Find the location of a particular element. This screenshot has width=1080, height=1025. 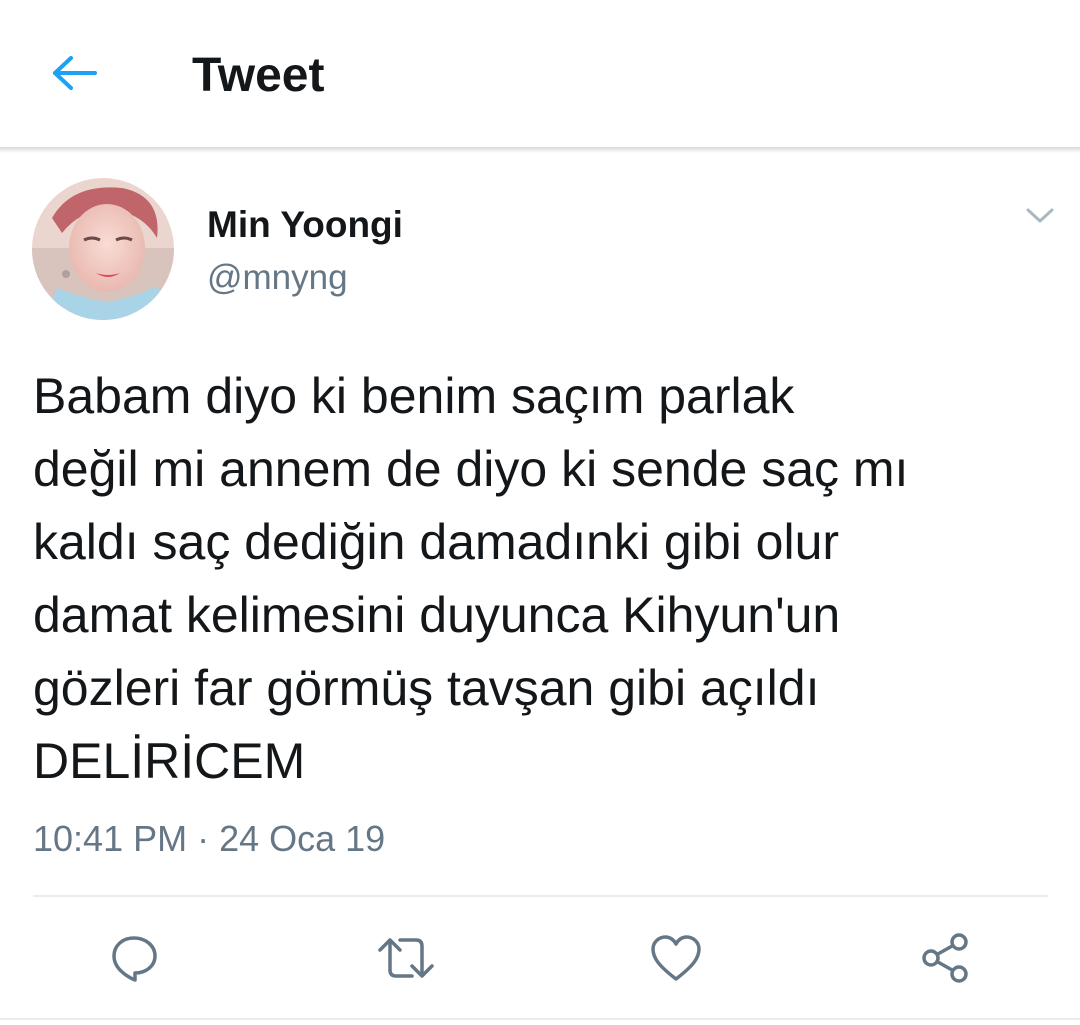

app-bar-divider is located at coordinates (540, 150).